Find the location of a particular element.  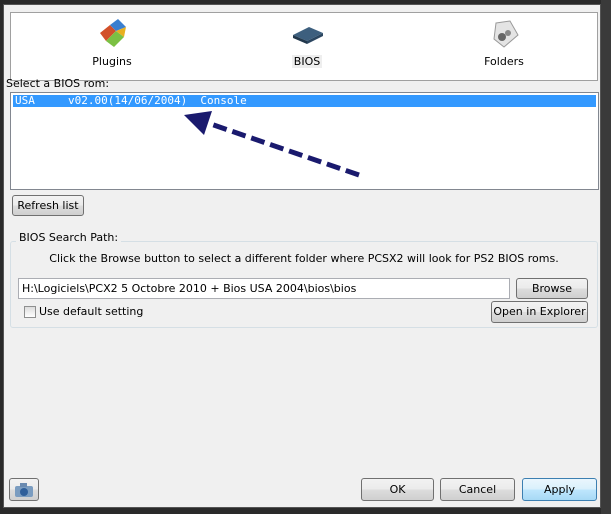

apply-button: Apply is located at coordinates (559, 489).